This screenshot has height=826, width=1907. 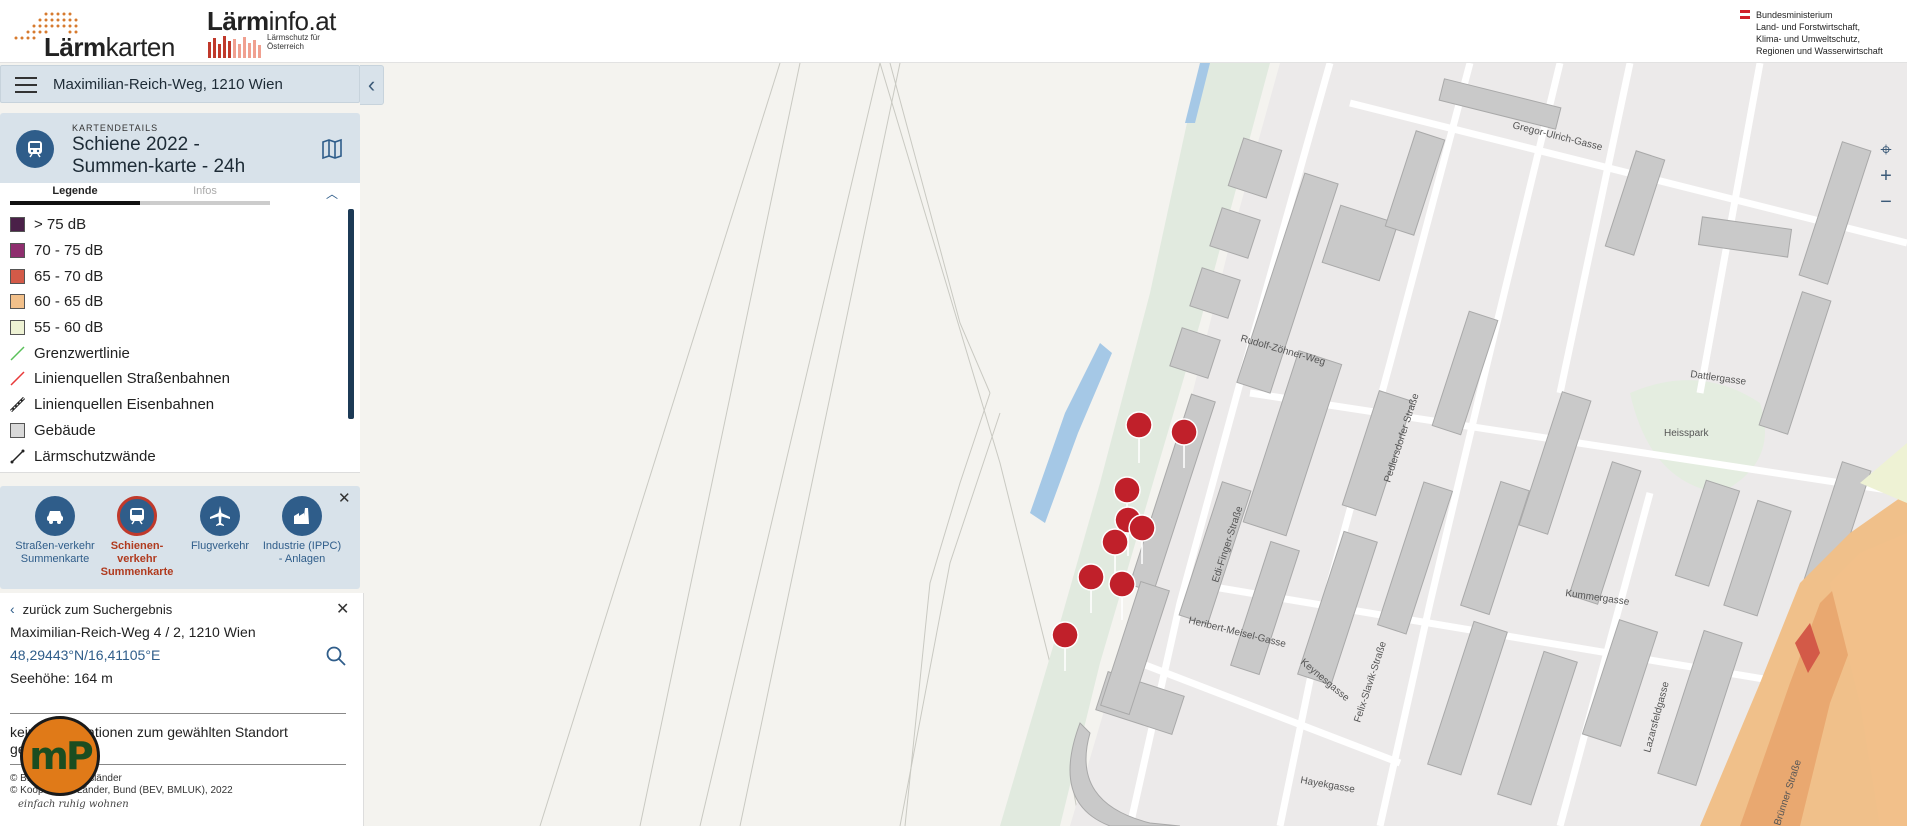 What do you see at coordinates (85, 655) in the screenshot?
I see `result-coordinates: 48,29443°N/16,41105°E` at bounding box center [85, 655].